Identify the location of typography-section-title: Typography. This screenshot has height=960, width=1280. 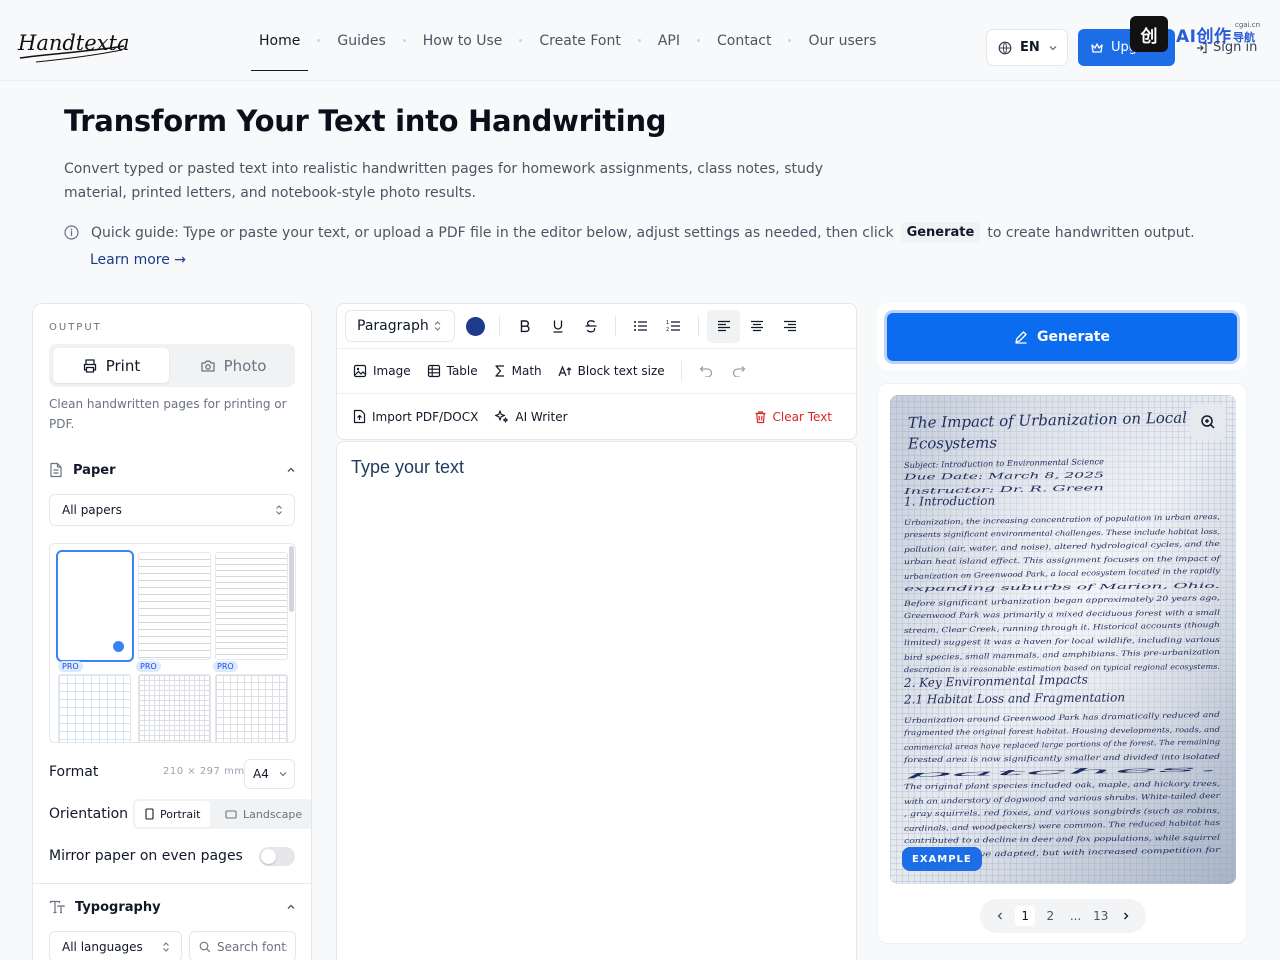
(118, 907).